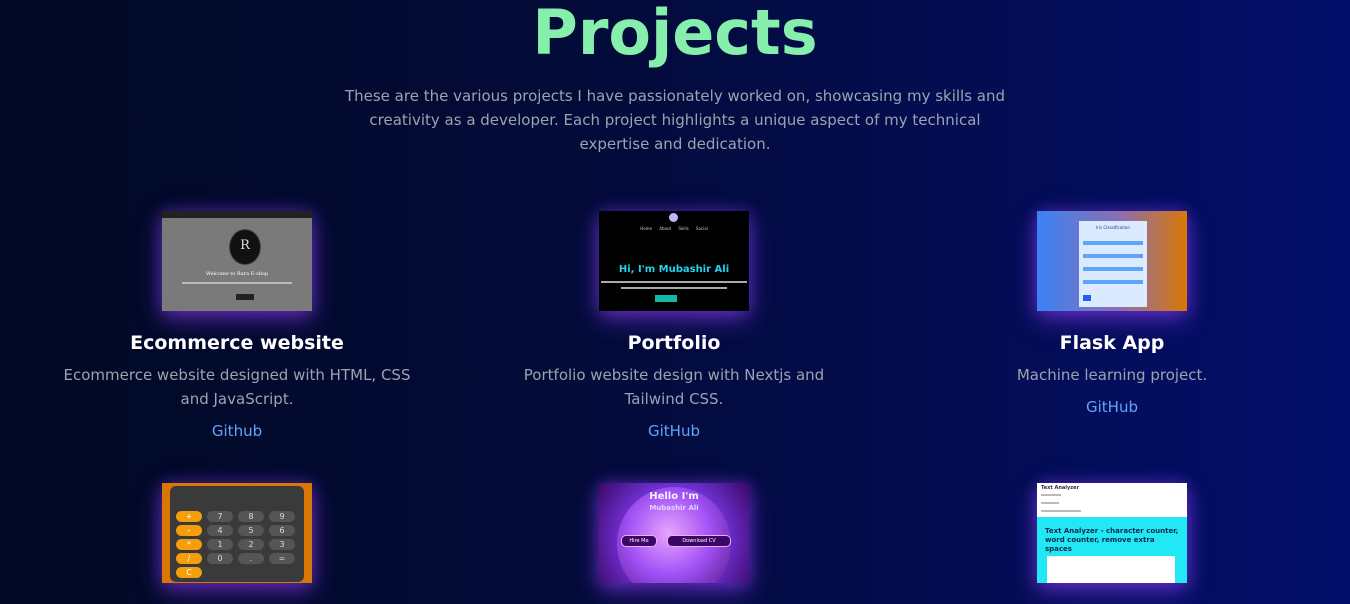 This screenshot has width=1350, height=604. What do you see at coordinates (1112, 375) in the screenshot?
I see `project-description: Machine learning project.` at bounding box center [1112, 375].